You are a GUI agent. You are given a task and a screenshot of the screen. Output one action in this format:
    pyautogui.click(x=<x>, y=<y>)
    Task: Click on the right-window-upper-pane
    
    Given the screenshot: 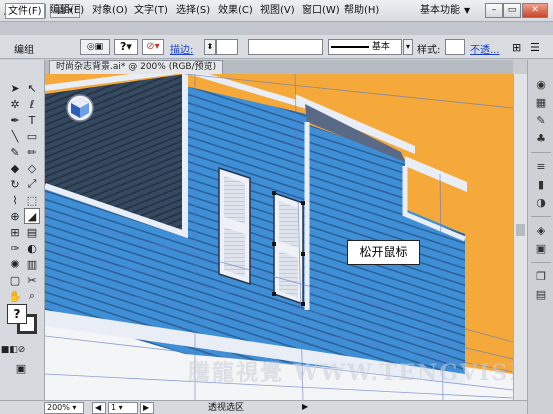 What is the action you would take?
    pyautogui.click(x=288, y=224)
    